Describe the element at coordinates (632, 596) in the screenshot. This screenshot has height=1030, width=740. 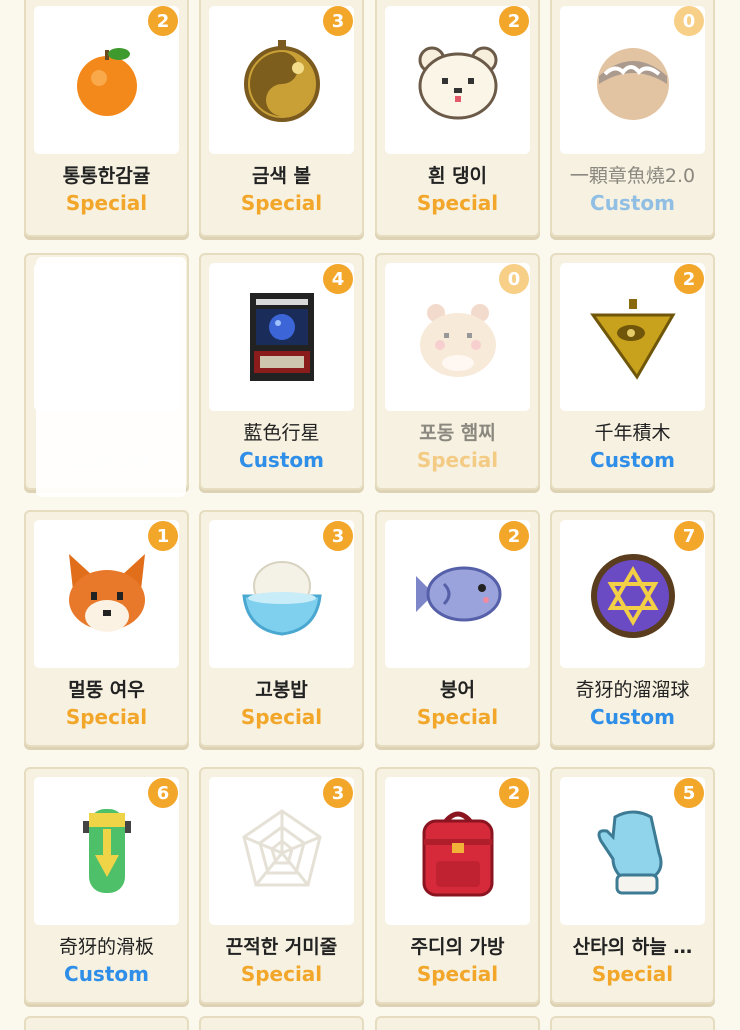
I see `yoyo-icon` at that location.